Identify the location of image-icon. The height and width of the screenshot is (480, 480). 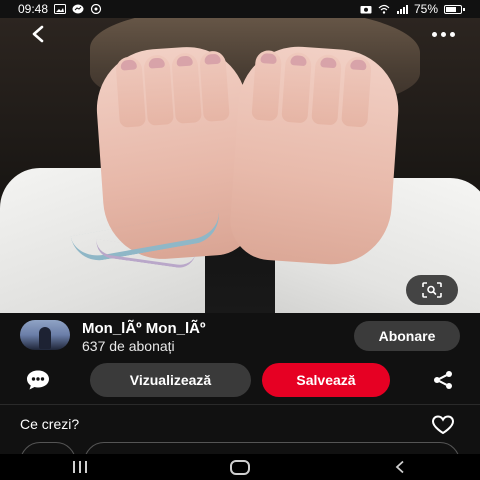
(60, 9).